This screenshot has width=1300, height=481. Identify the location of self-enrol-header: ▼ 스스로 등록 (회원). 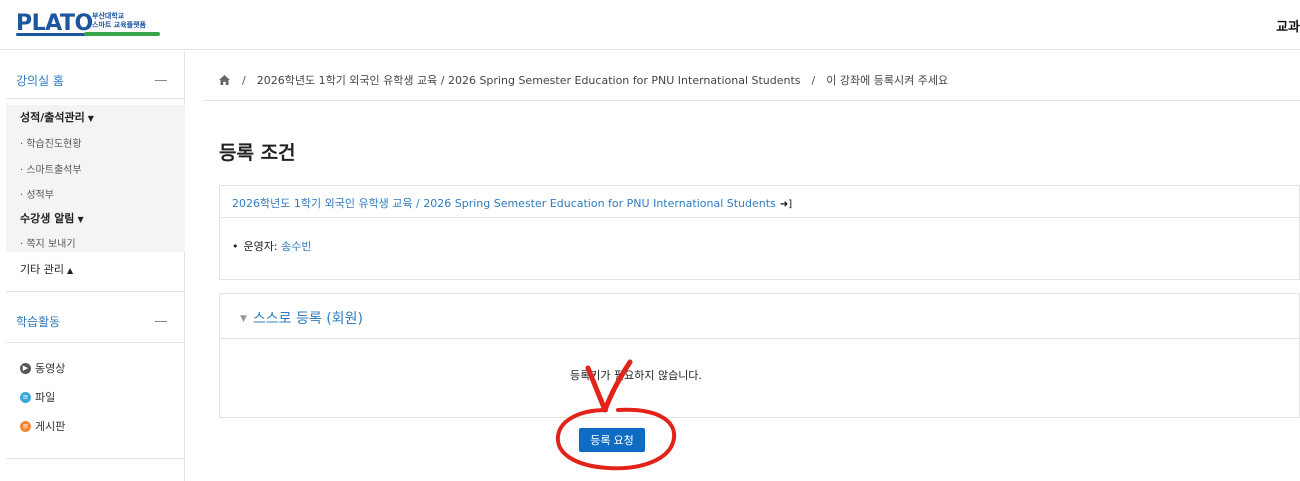
(759, 316).